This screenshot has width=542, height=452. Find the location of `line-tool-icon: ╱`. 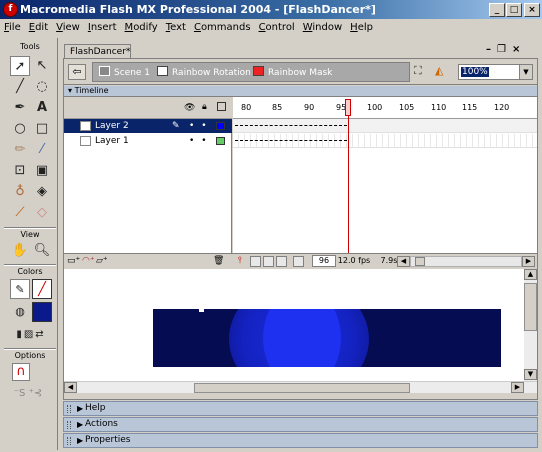

line-tool-icon: ╱ is located at coordinates (20, 87).